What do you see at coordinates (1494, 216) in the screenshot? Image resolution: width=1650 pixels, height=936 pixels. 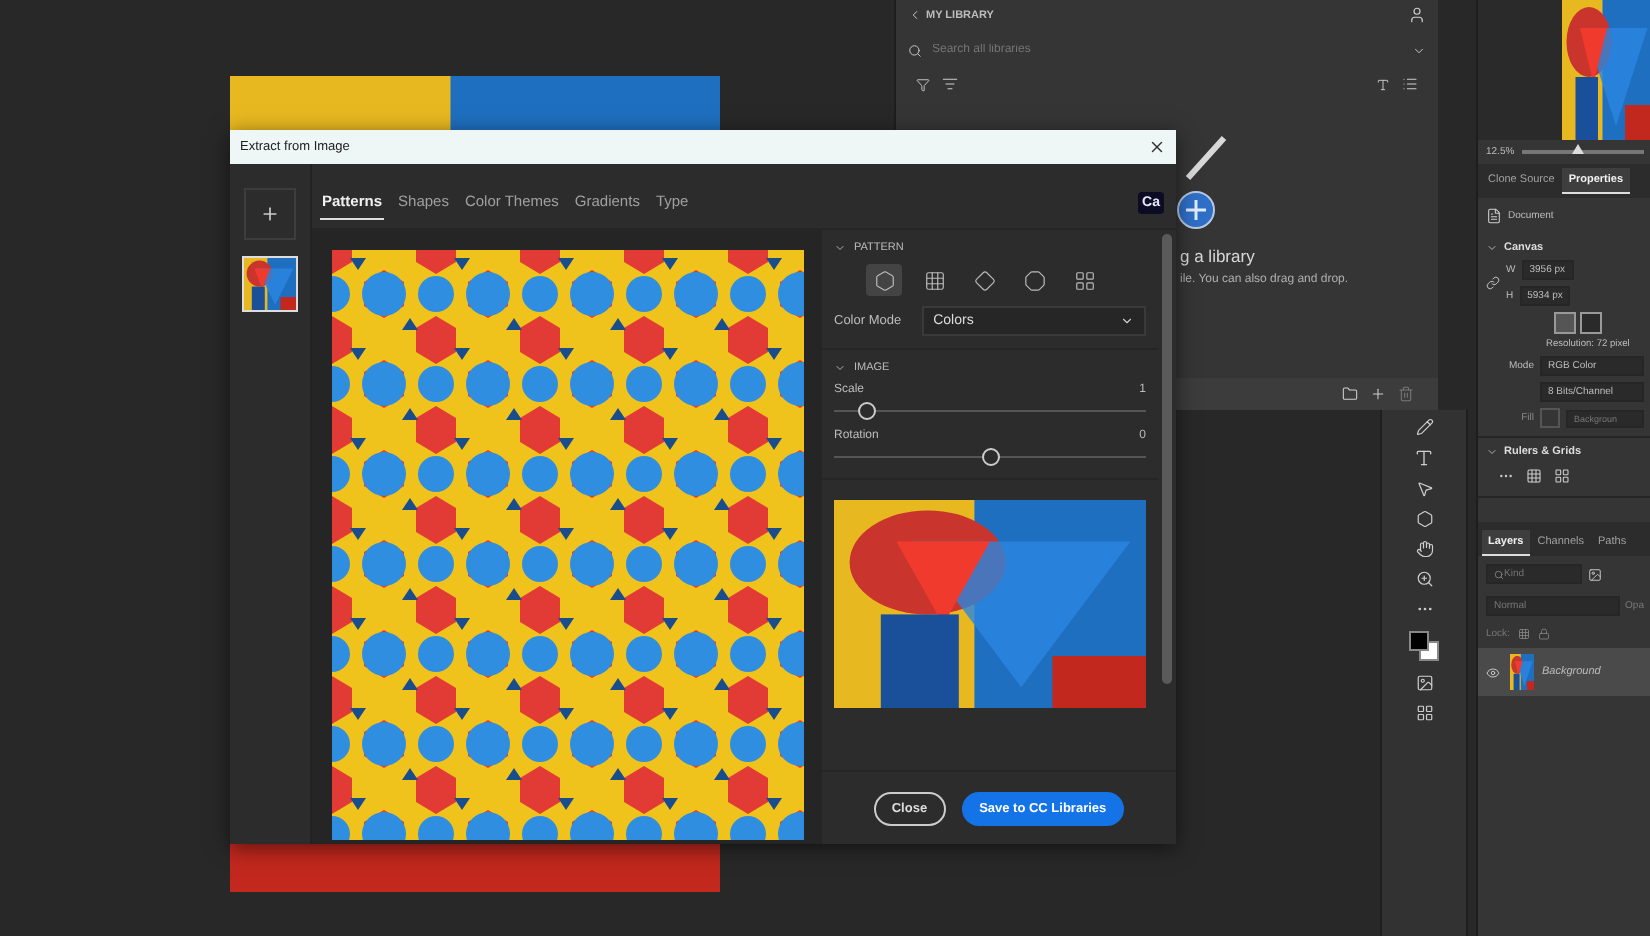 I see `document-icon` at bounding box center [1494, 216].